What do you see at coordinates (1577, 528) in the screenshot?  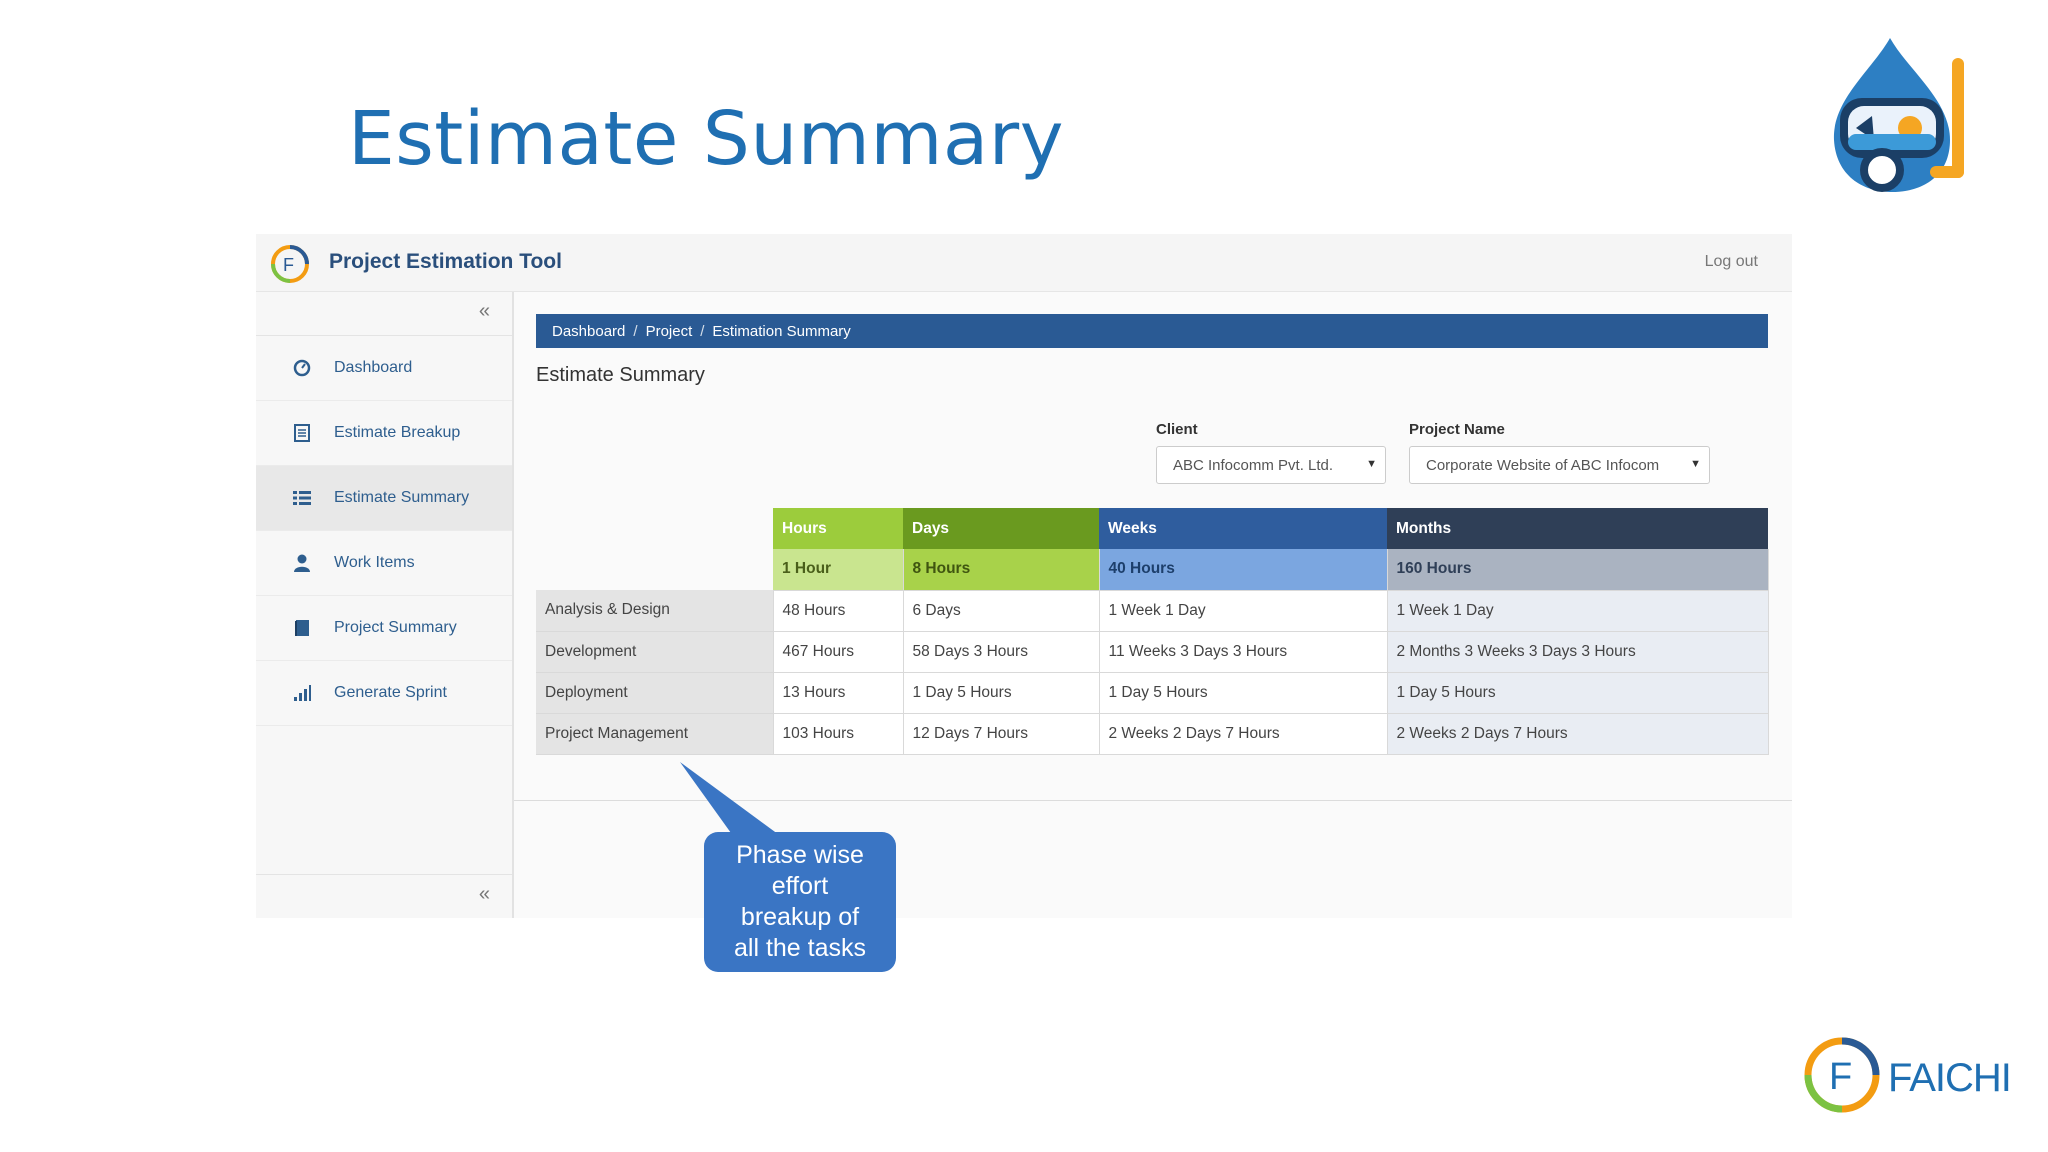 I see `header-months: Months` at bounding box center [1577, 528].